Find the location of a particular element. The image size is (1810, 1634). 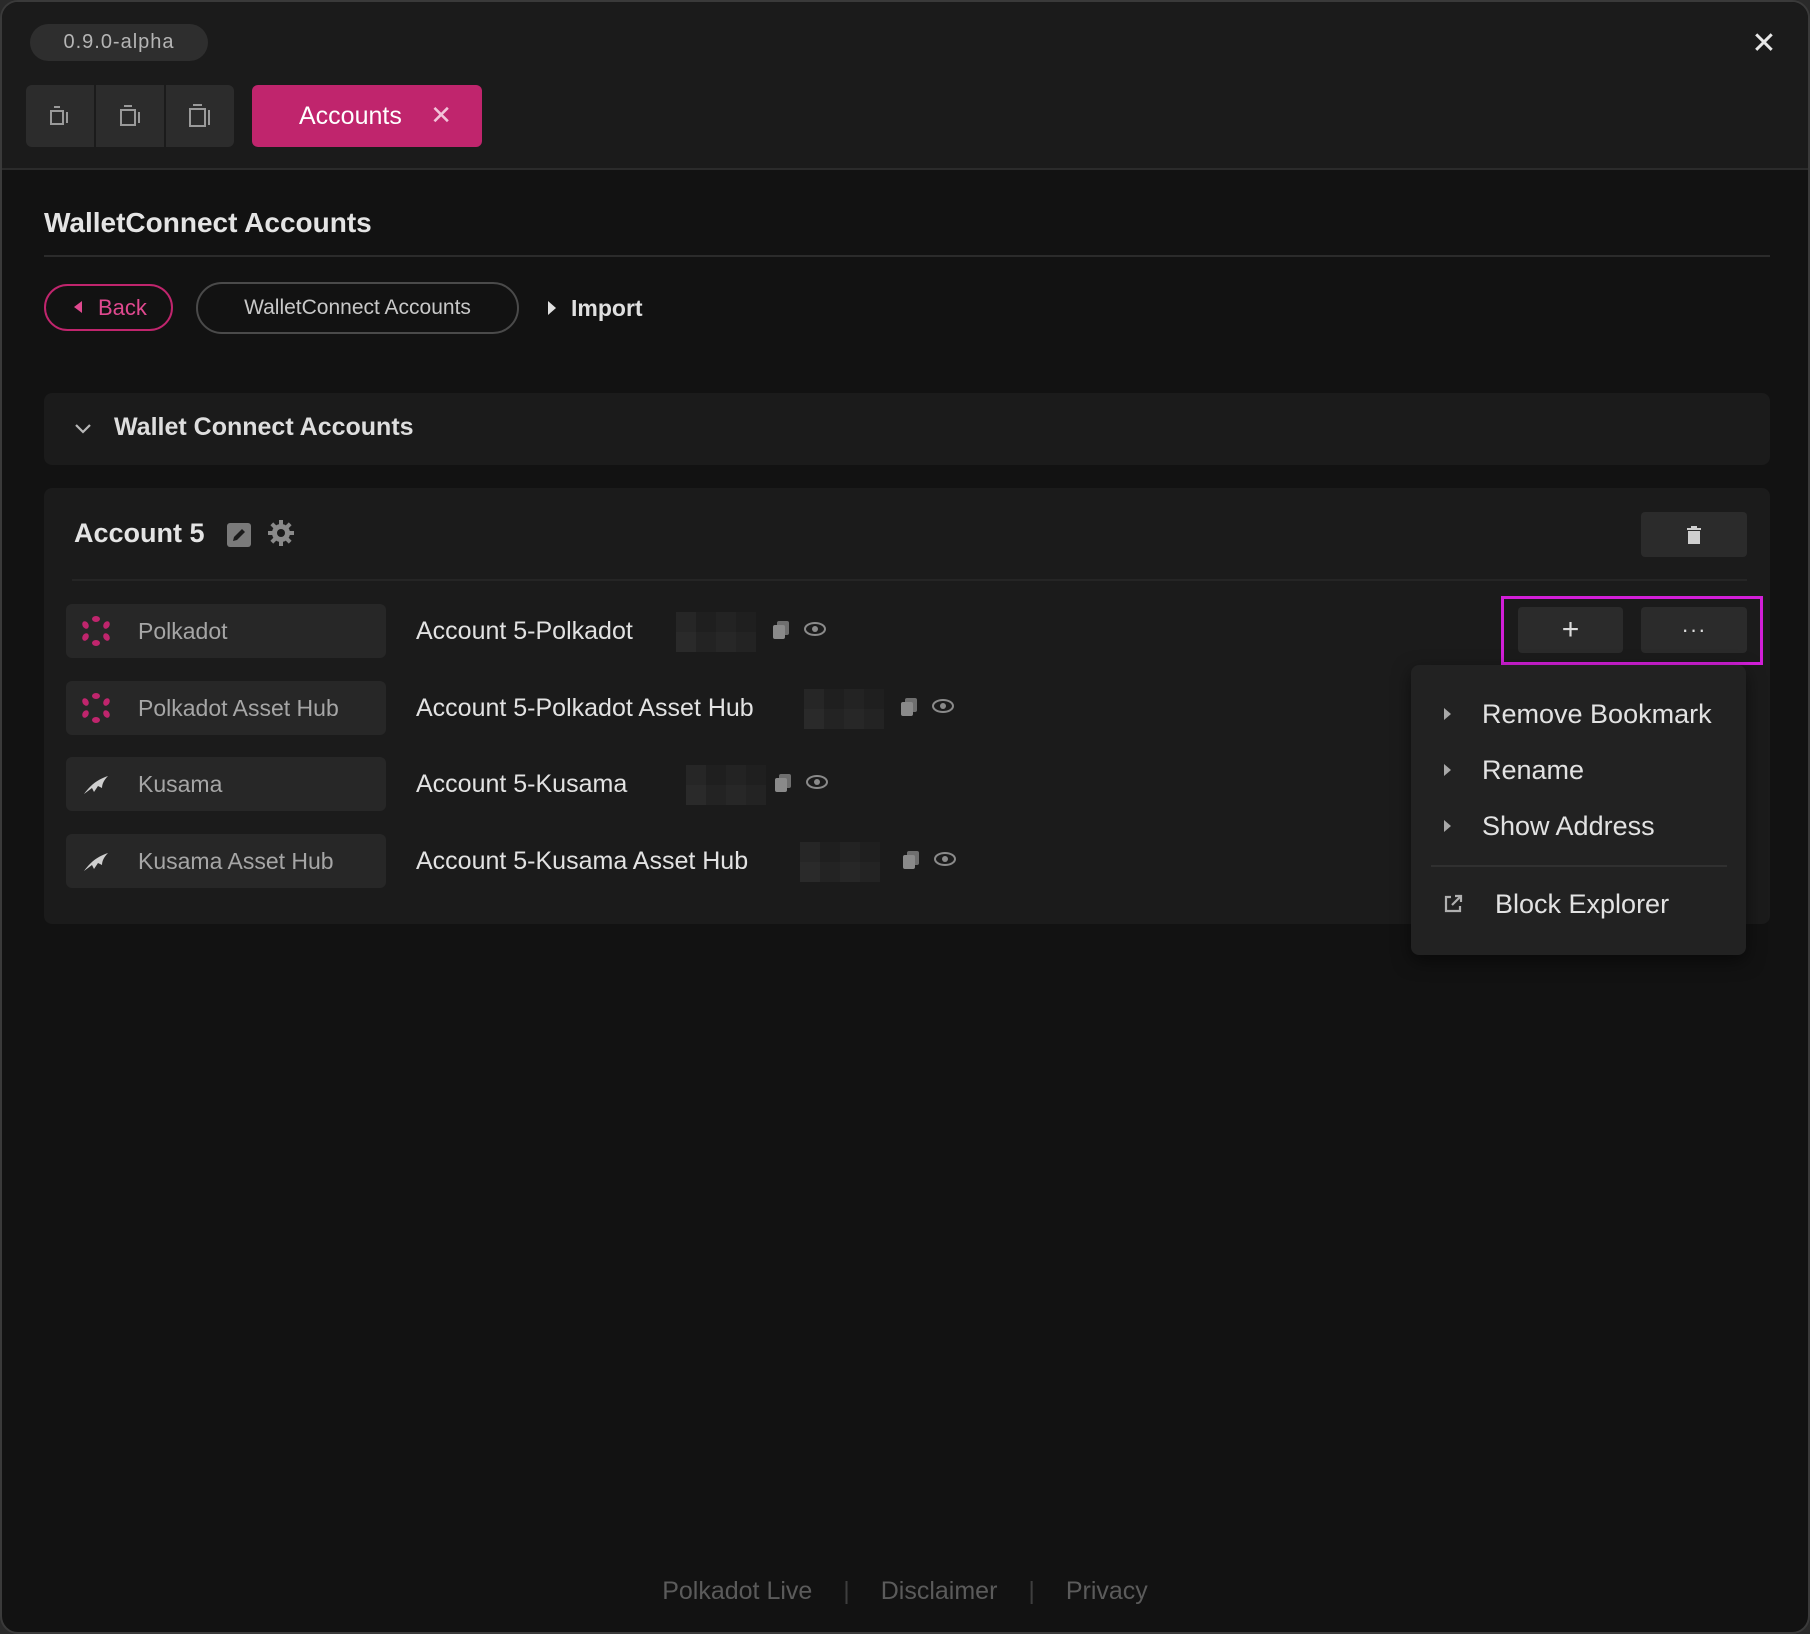

layout-center-icon is located at coordinates (130, 115).